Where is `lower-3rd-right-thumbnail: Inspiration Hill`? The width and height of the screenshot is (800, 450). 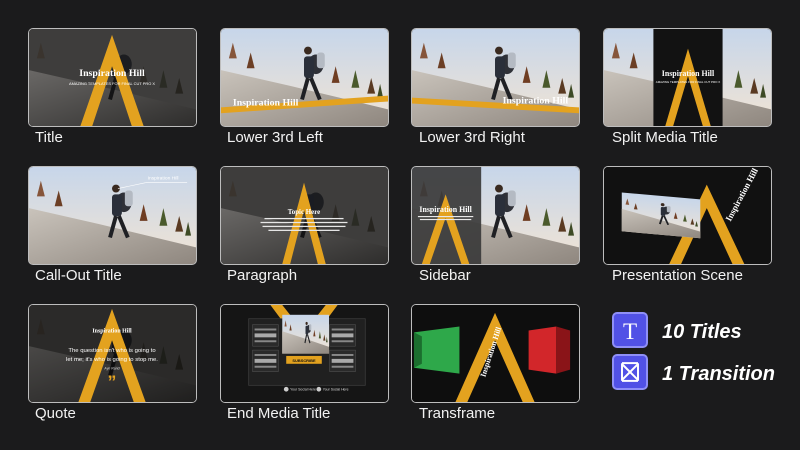
lower-3rd-right-thumbnail: Inspiration Hill is located at coordinates (495, 77).